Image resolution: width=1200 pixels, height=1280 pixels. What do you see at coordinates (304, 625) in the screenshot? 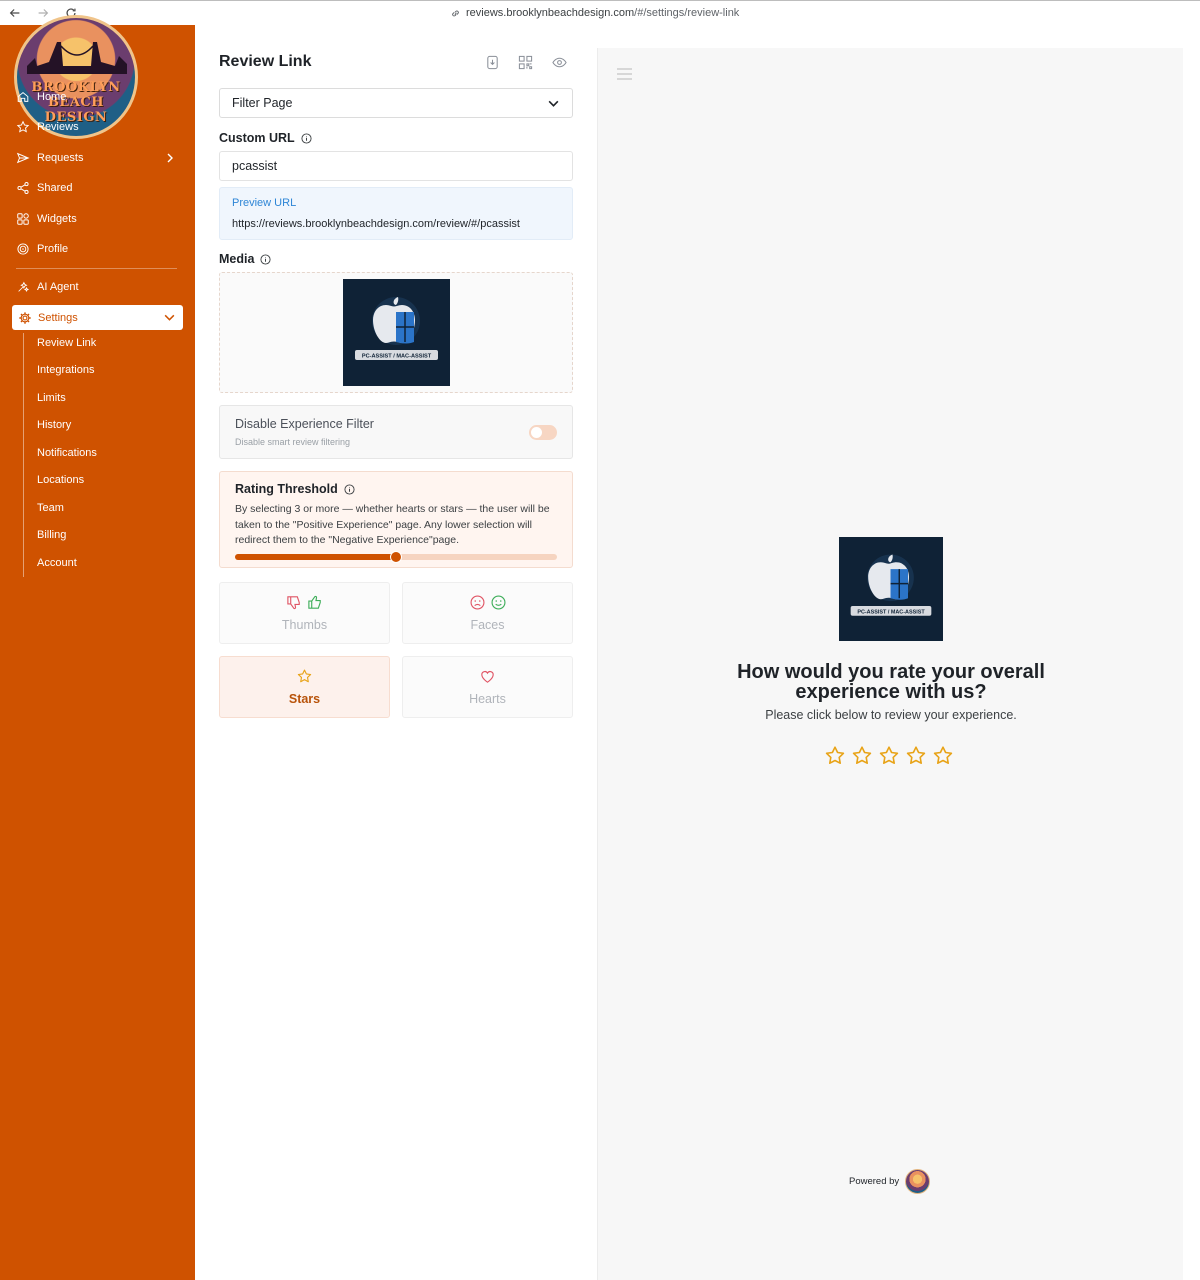
I see `rating-type-label: Thumbs` at bounding box center [304, 625].